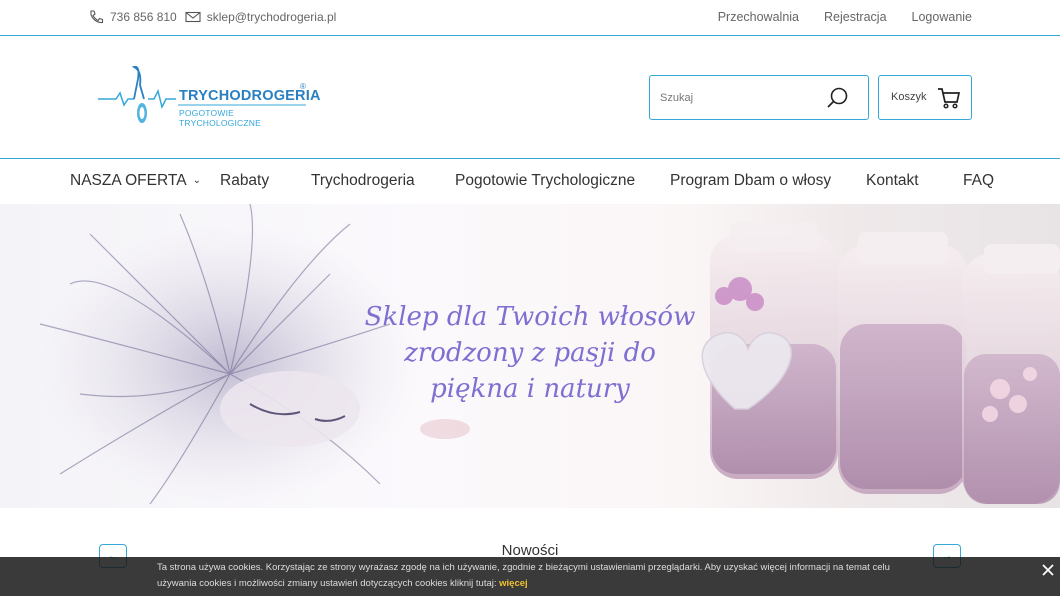 The height and width of the screenshot is (596, 1060). I want to click on link-logowanie: Logowanie, so click(942, 17).